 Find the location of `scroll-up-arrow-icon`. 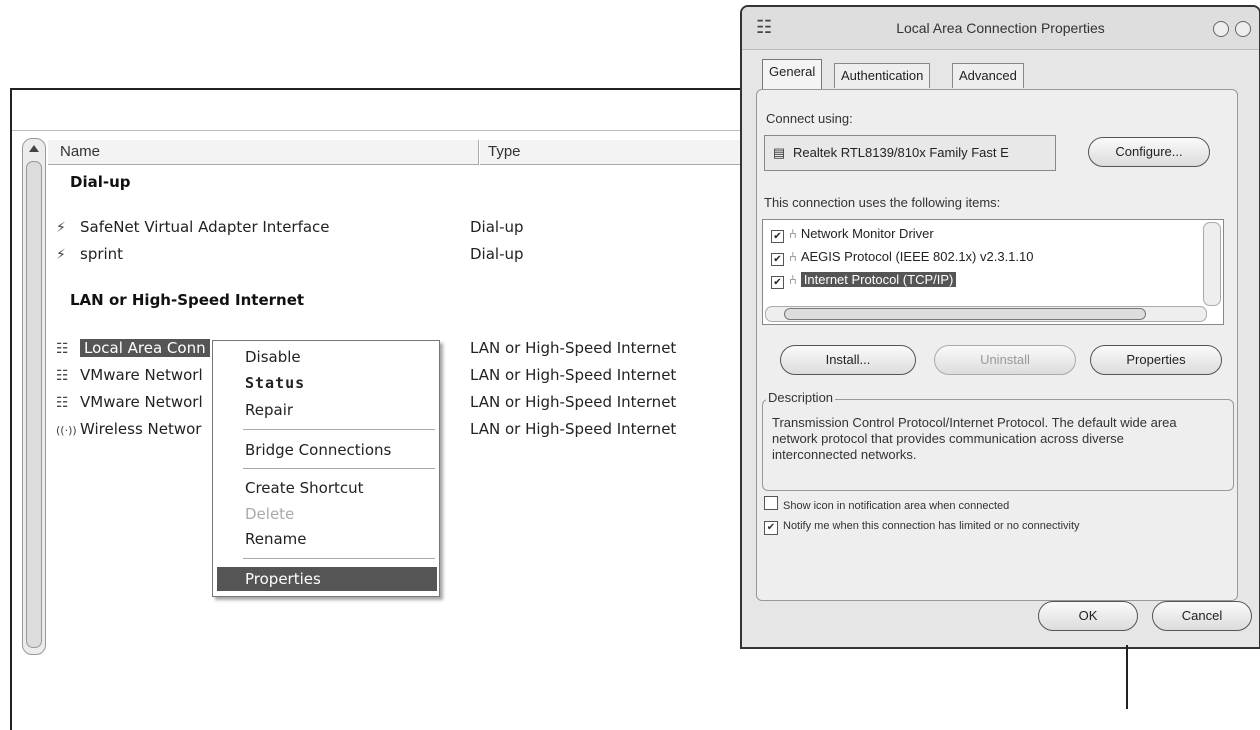

scroll-up-arrow-icon is located at coordinates (34, 148).